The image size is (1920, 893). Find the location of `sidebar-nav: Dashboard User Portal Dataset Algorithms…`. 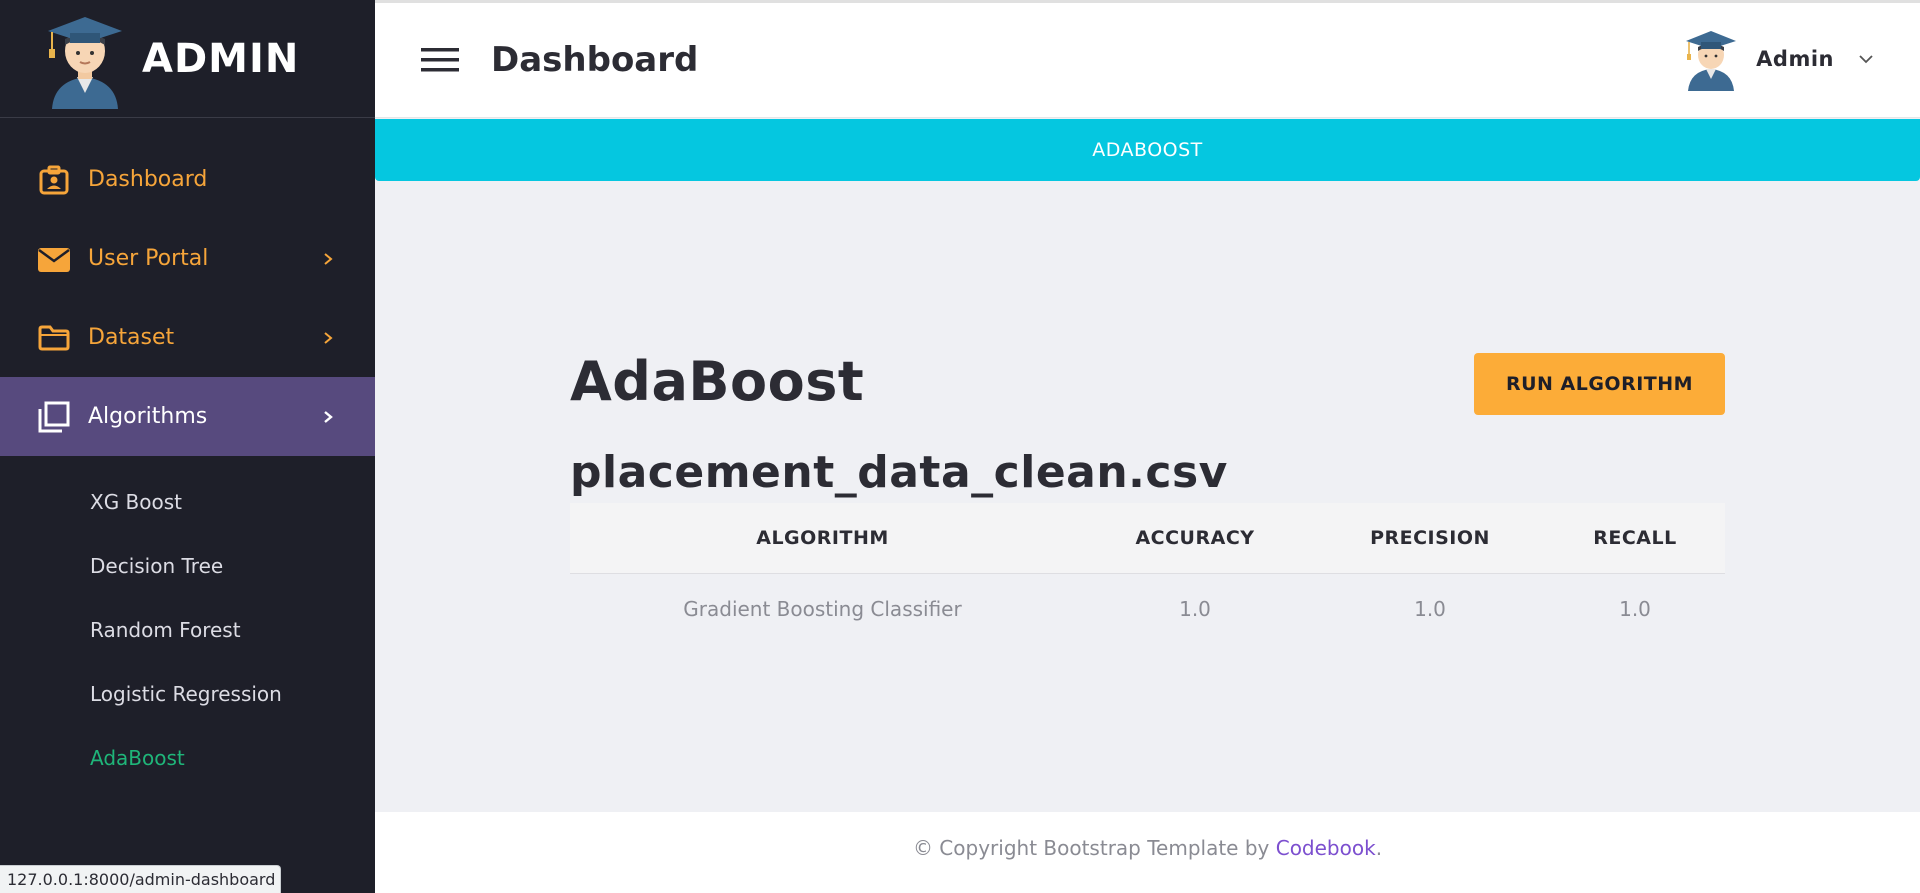

sidebar-nav: Dashboard User Portal Dataset Algorithms… is located at coordinates (187, 465).